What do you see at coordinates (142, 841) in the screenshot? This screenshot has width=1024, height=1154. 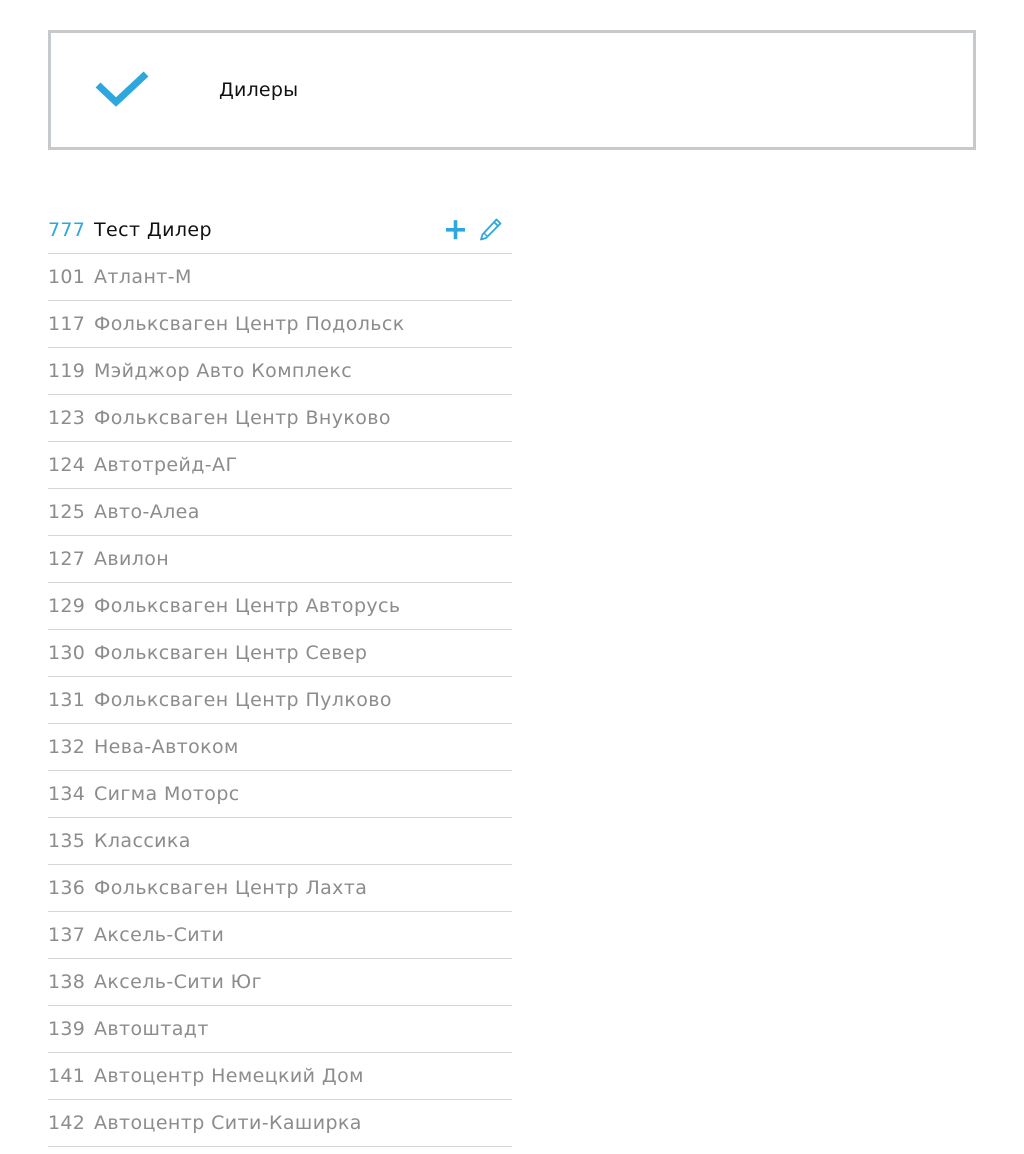 I see `dealer-name: Классика` at bounding box center [142, 841].